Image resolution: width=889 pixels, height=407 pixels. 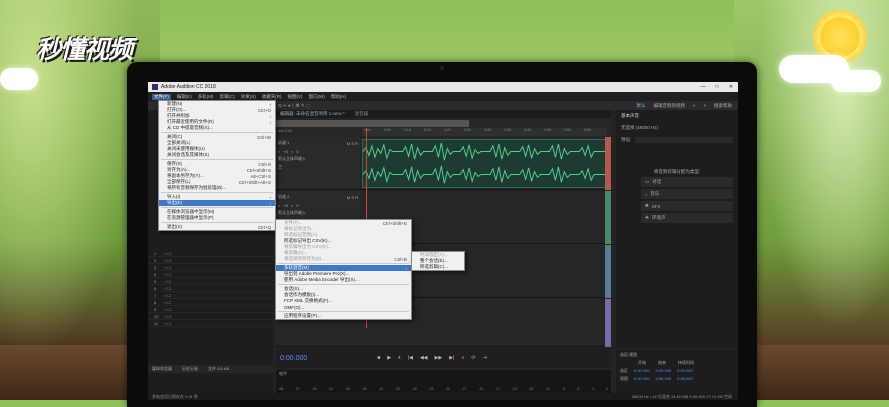 I want to click on fast-forward-button: ▶▶, so click(x=439, y=358).